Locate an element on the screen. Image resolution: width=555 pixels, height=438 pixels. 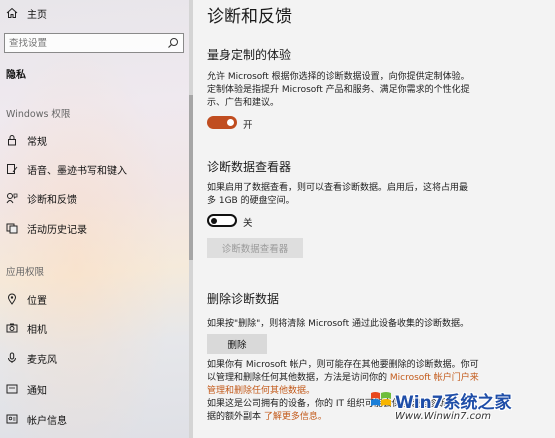
tailored-toggle-state: 开 is located at coordinates (248, 125).